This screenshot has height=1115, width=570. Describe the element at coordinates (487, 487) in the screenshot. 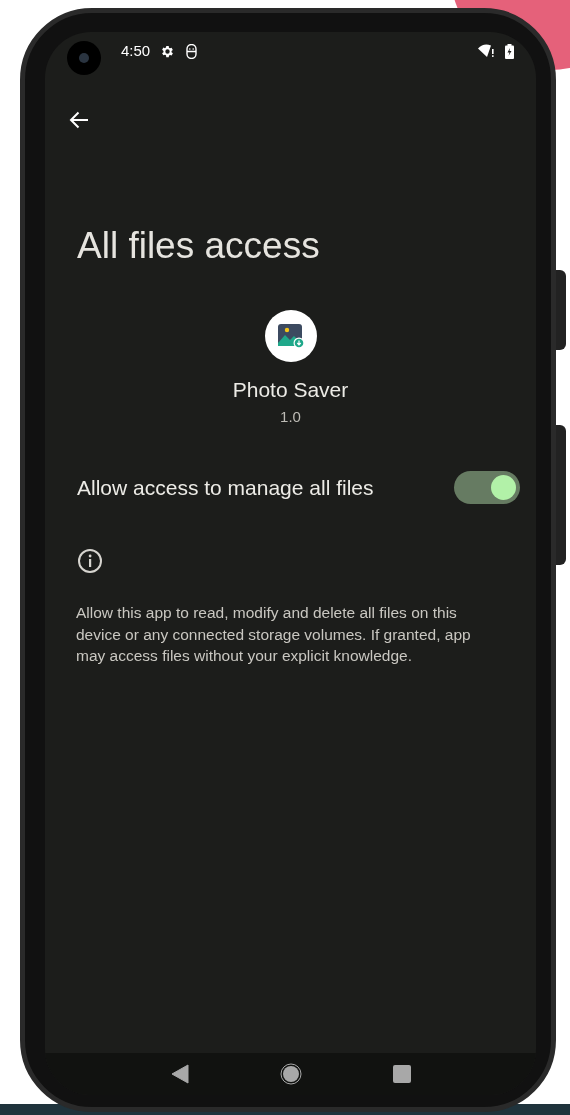

I see `toggle-switch` at that location.